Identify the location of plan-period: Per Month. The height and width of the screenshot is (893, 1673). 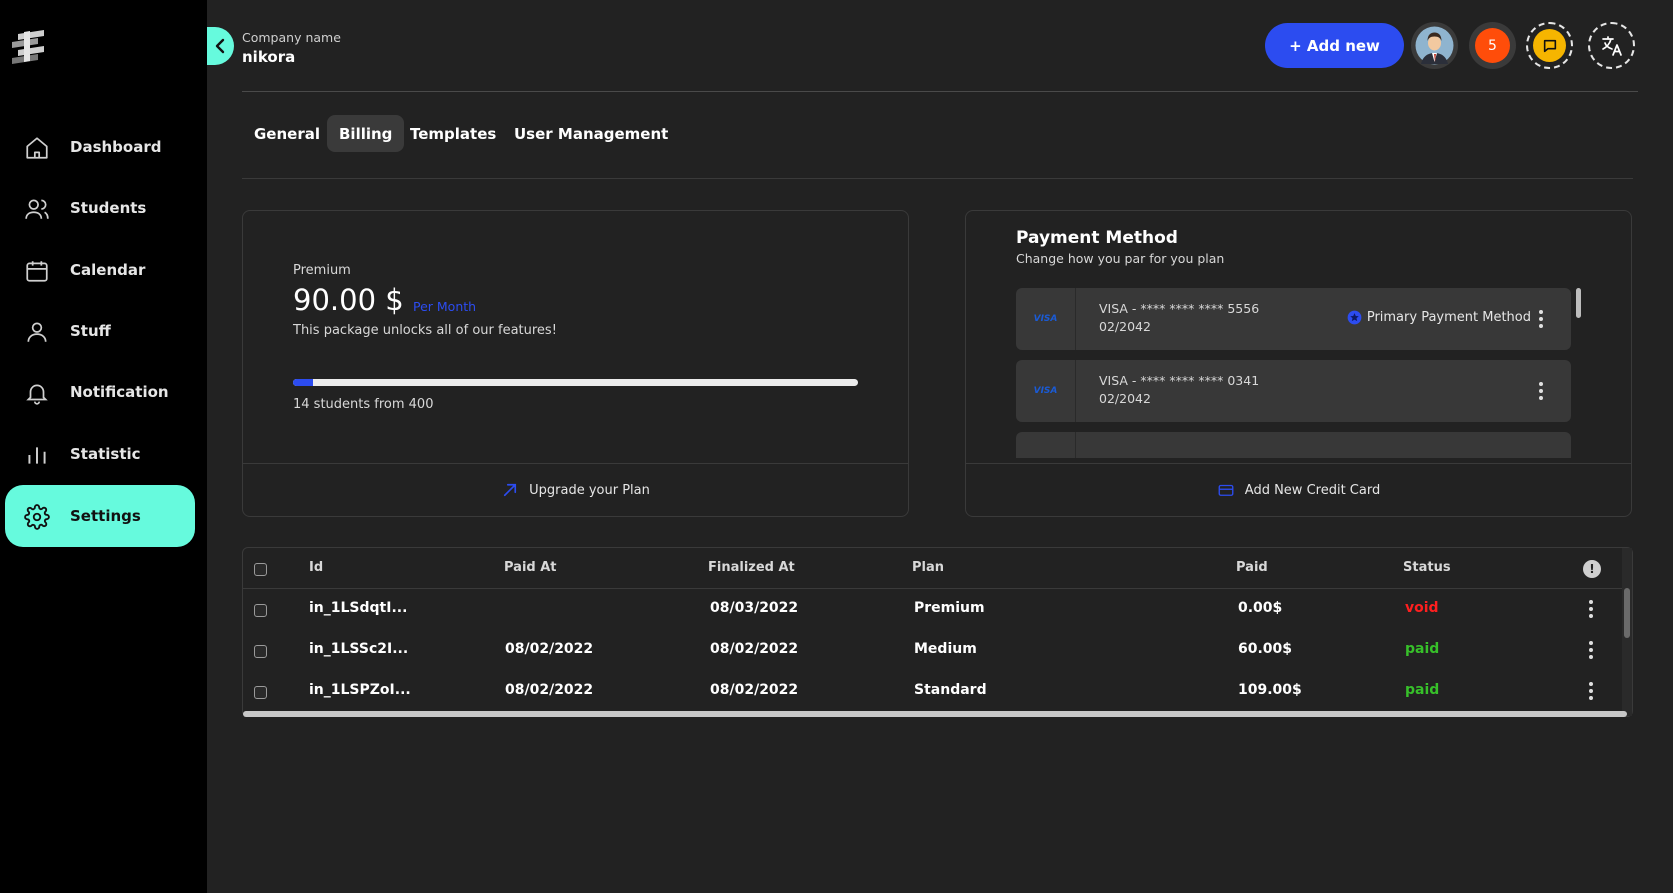
(445, 306).